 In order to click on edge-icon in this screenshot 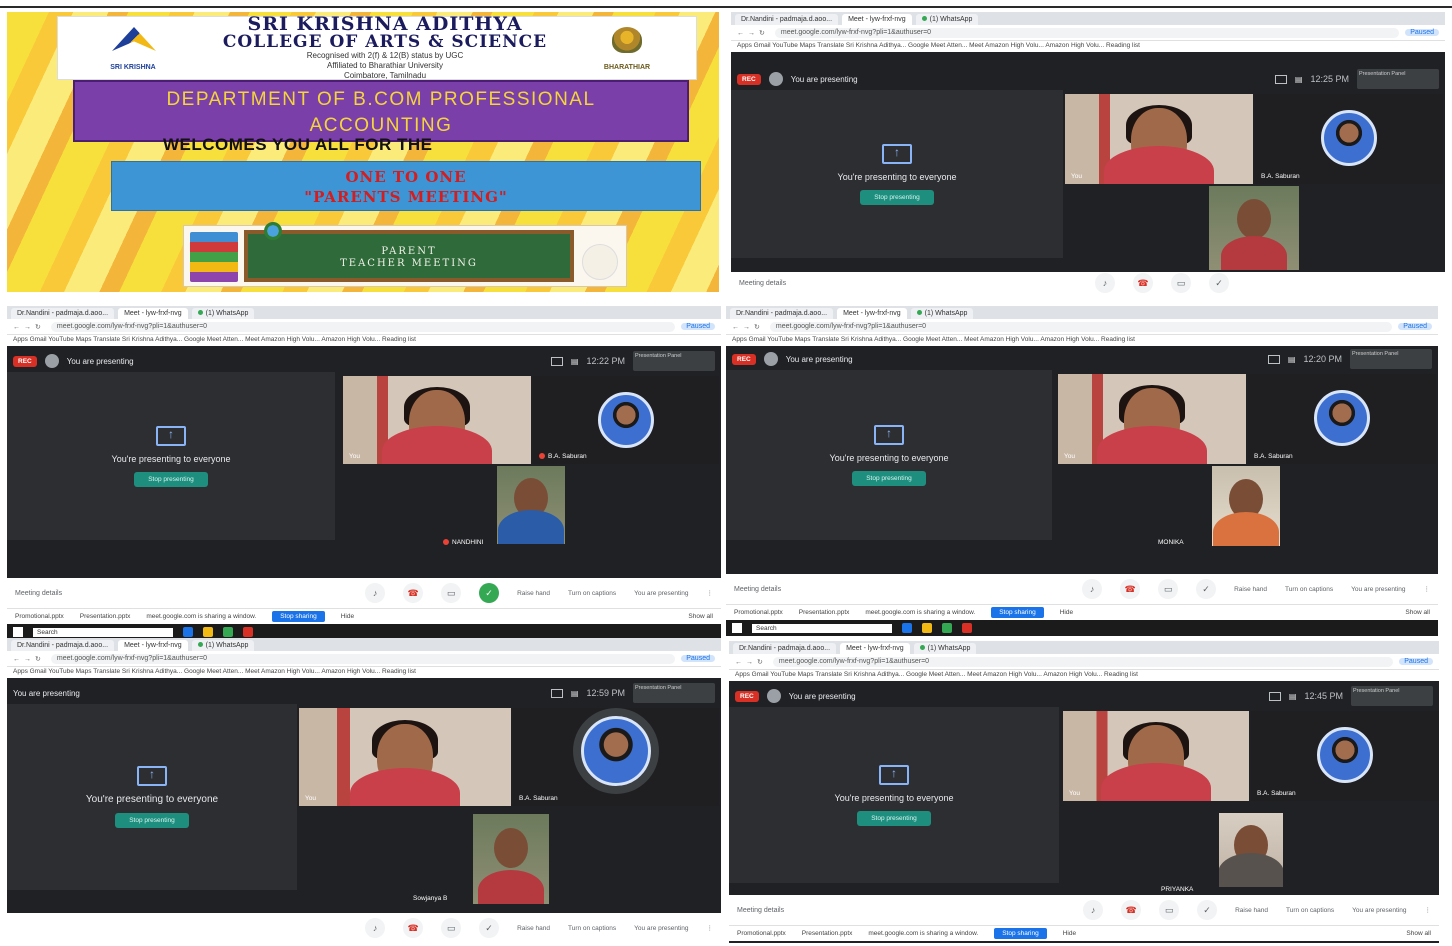, I will do `click(188, 632)`.